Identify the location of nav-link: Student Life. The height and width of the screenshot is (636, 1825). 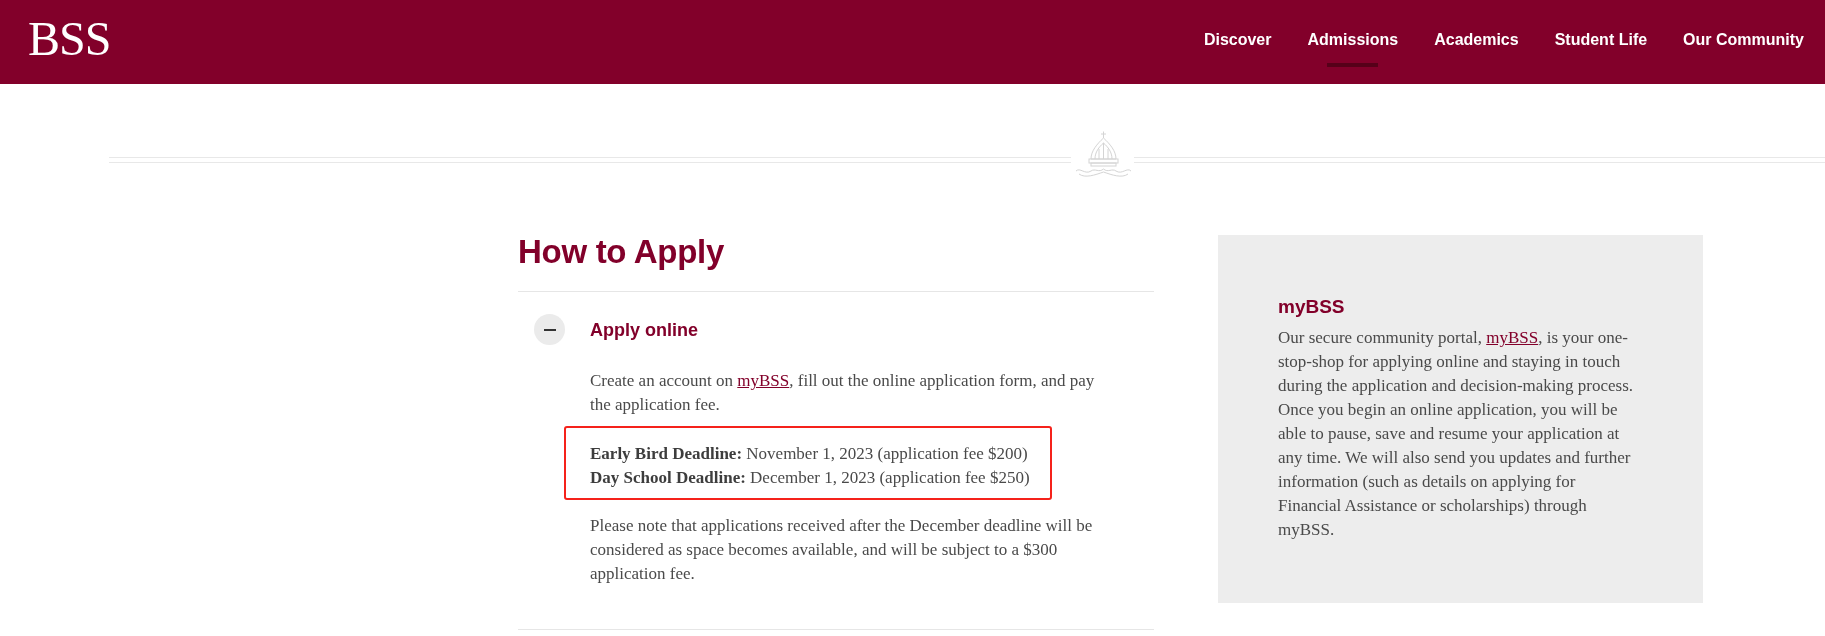
(1601, 36).